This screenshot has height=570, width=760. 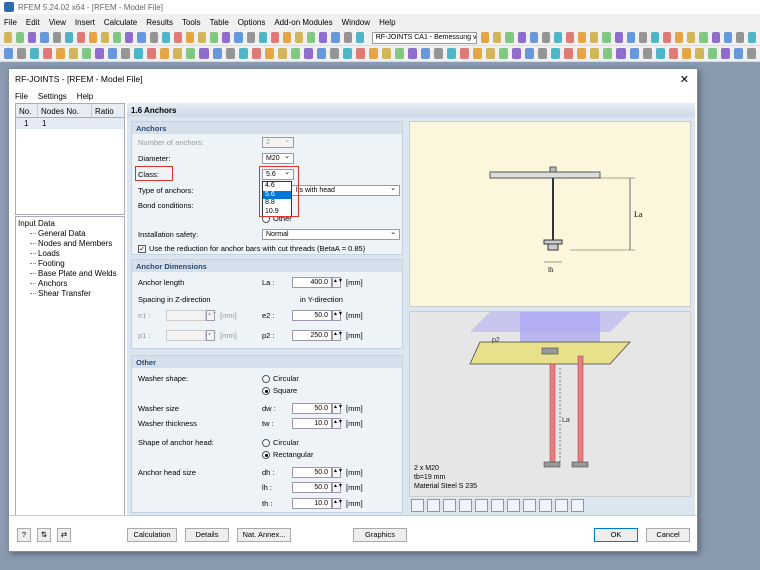 I want to click on help-icon: ?, so click(x=24, y=535).